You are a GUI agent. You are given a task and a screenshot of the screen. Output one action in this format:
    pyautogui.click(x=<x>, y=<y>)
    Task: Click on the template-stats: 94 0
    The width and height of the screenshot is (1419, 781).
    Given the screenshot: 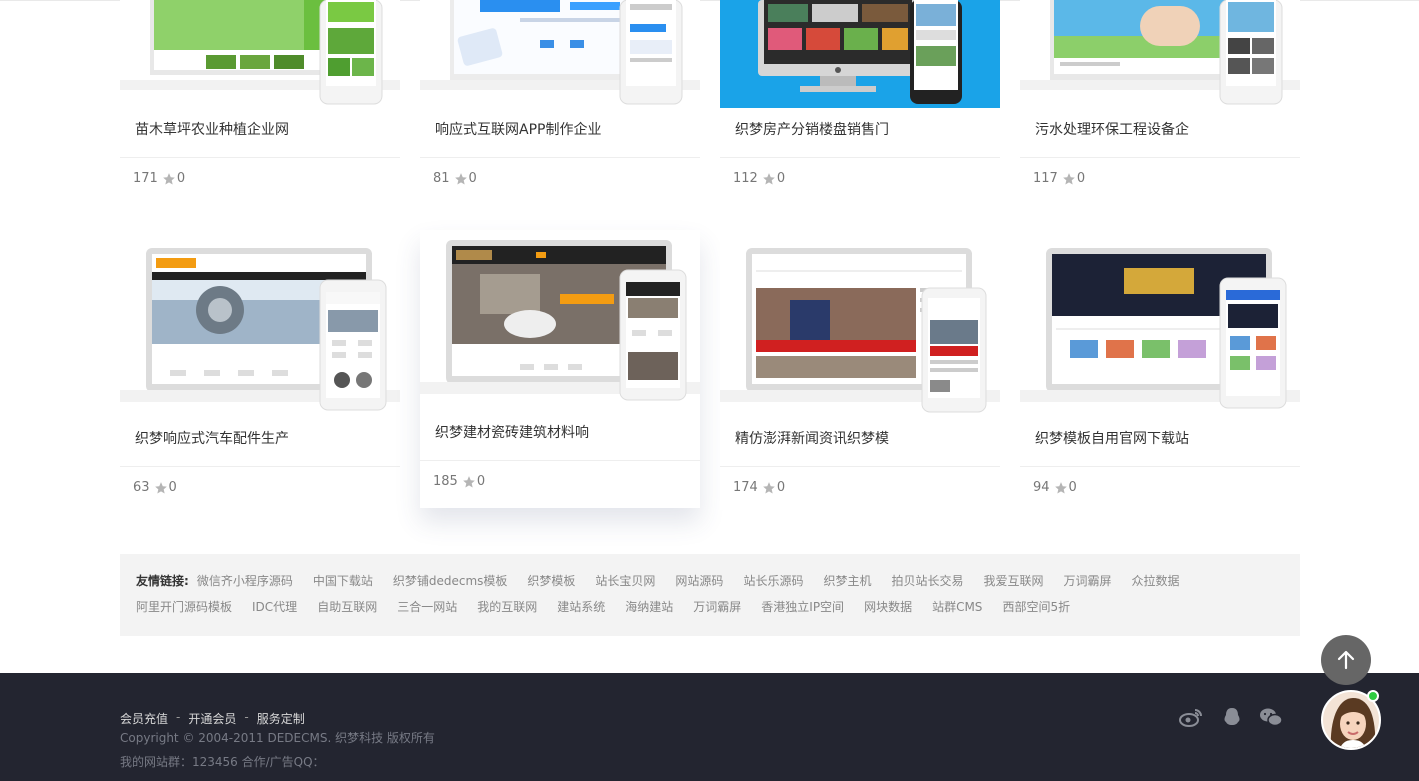 What is the action you would take?
    pyautogui.click(x=1055, y=487)
    